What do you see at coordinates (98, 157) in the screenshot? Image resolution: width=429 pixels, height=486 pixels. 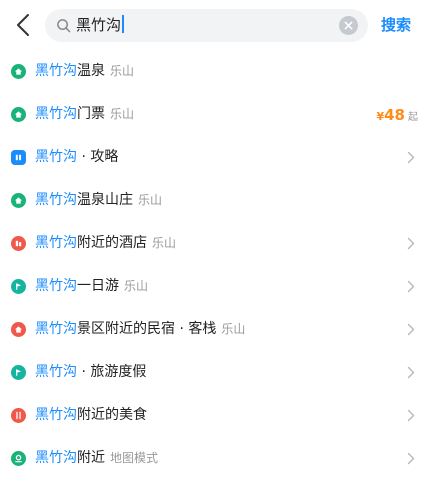 I see `suggestion-text: · 攻略` at bounding box center [98, 157].